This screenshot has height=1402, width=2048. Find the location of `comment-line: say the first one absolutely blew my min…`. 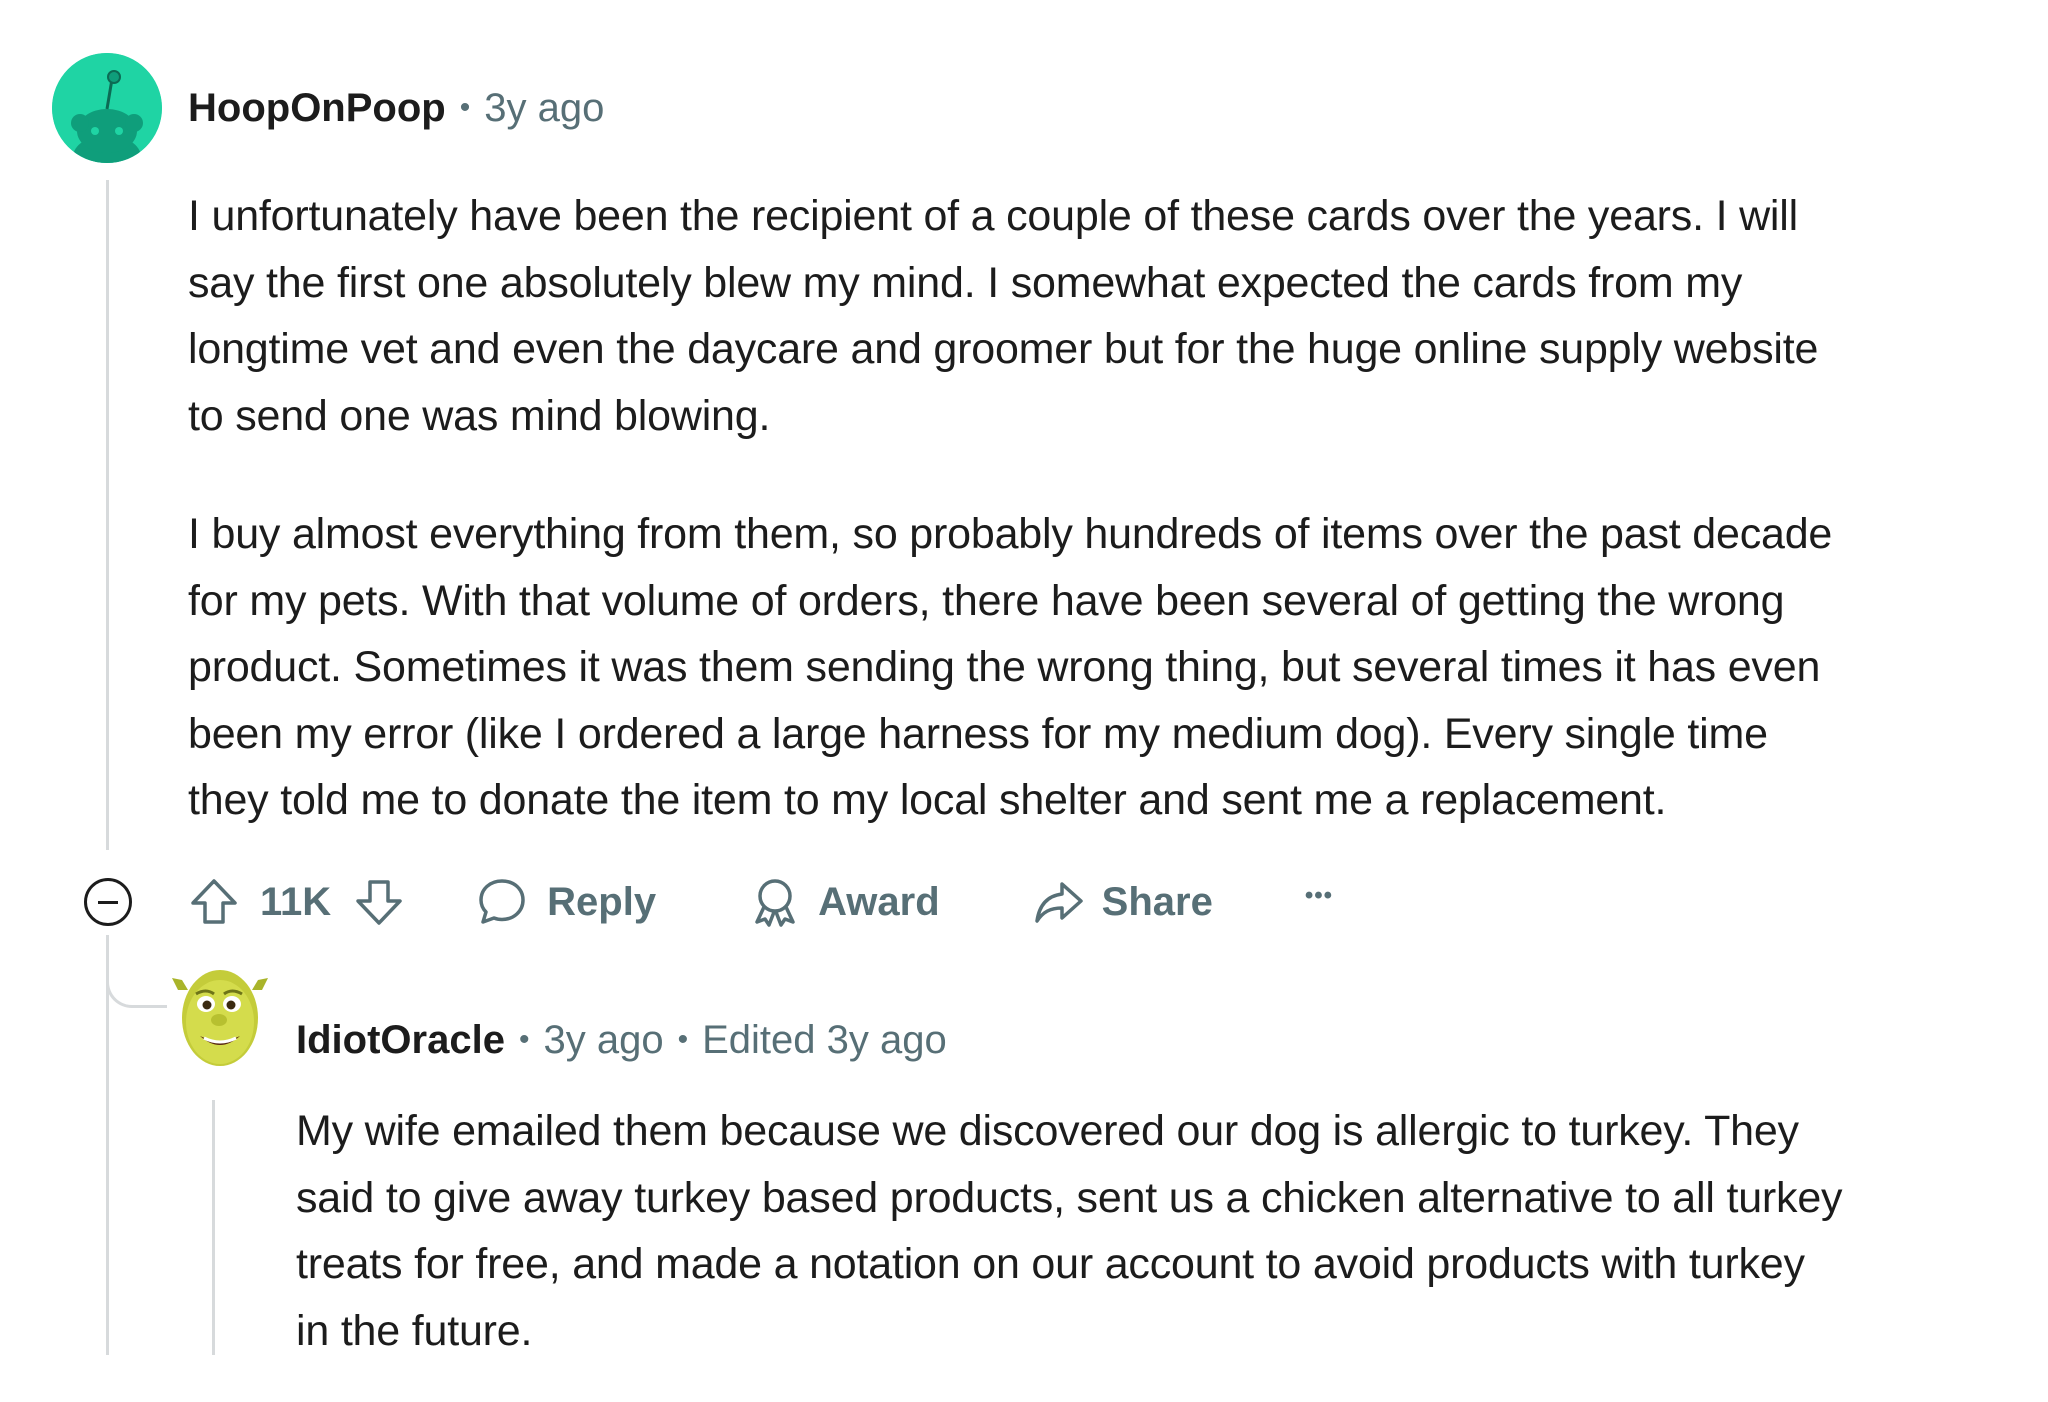

comment-line: say the first one absolutely blew my min… is located at coordinates (965, 282).